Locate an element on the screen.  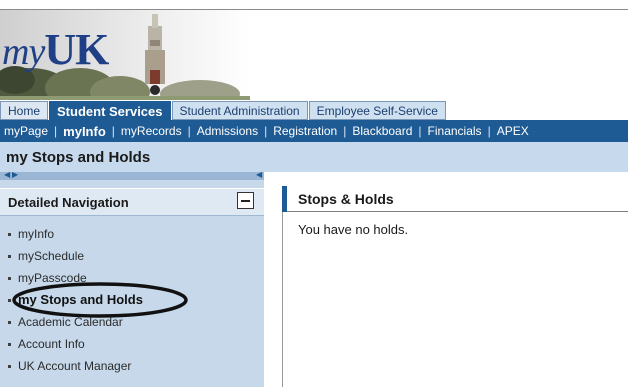
page-title: my Stops and Holds is located at coordinates (78, 157).